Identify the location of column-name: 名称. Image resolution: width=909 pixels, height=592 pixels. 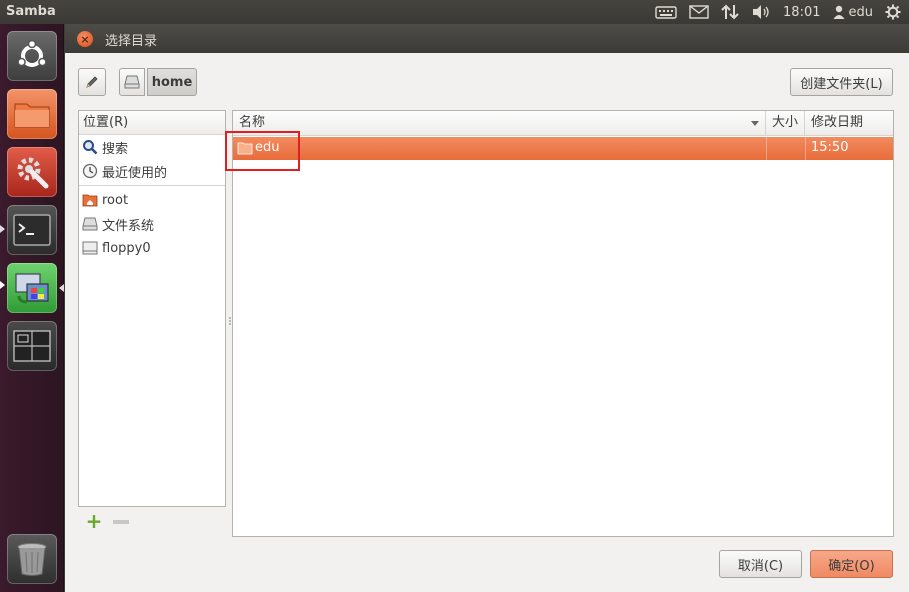
(499, 123).